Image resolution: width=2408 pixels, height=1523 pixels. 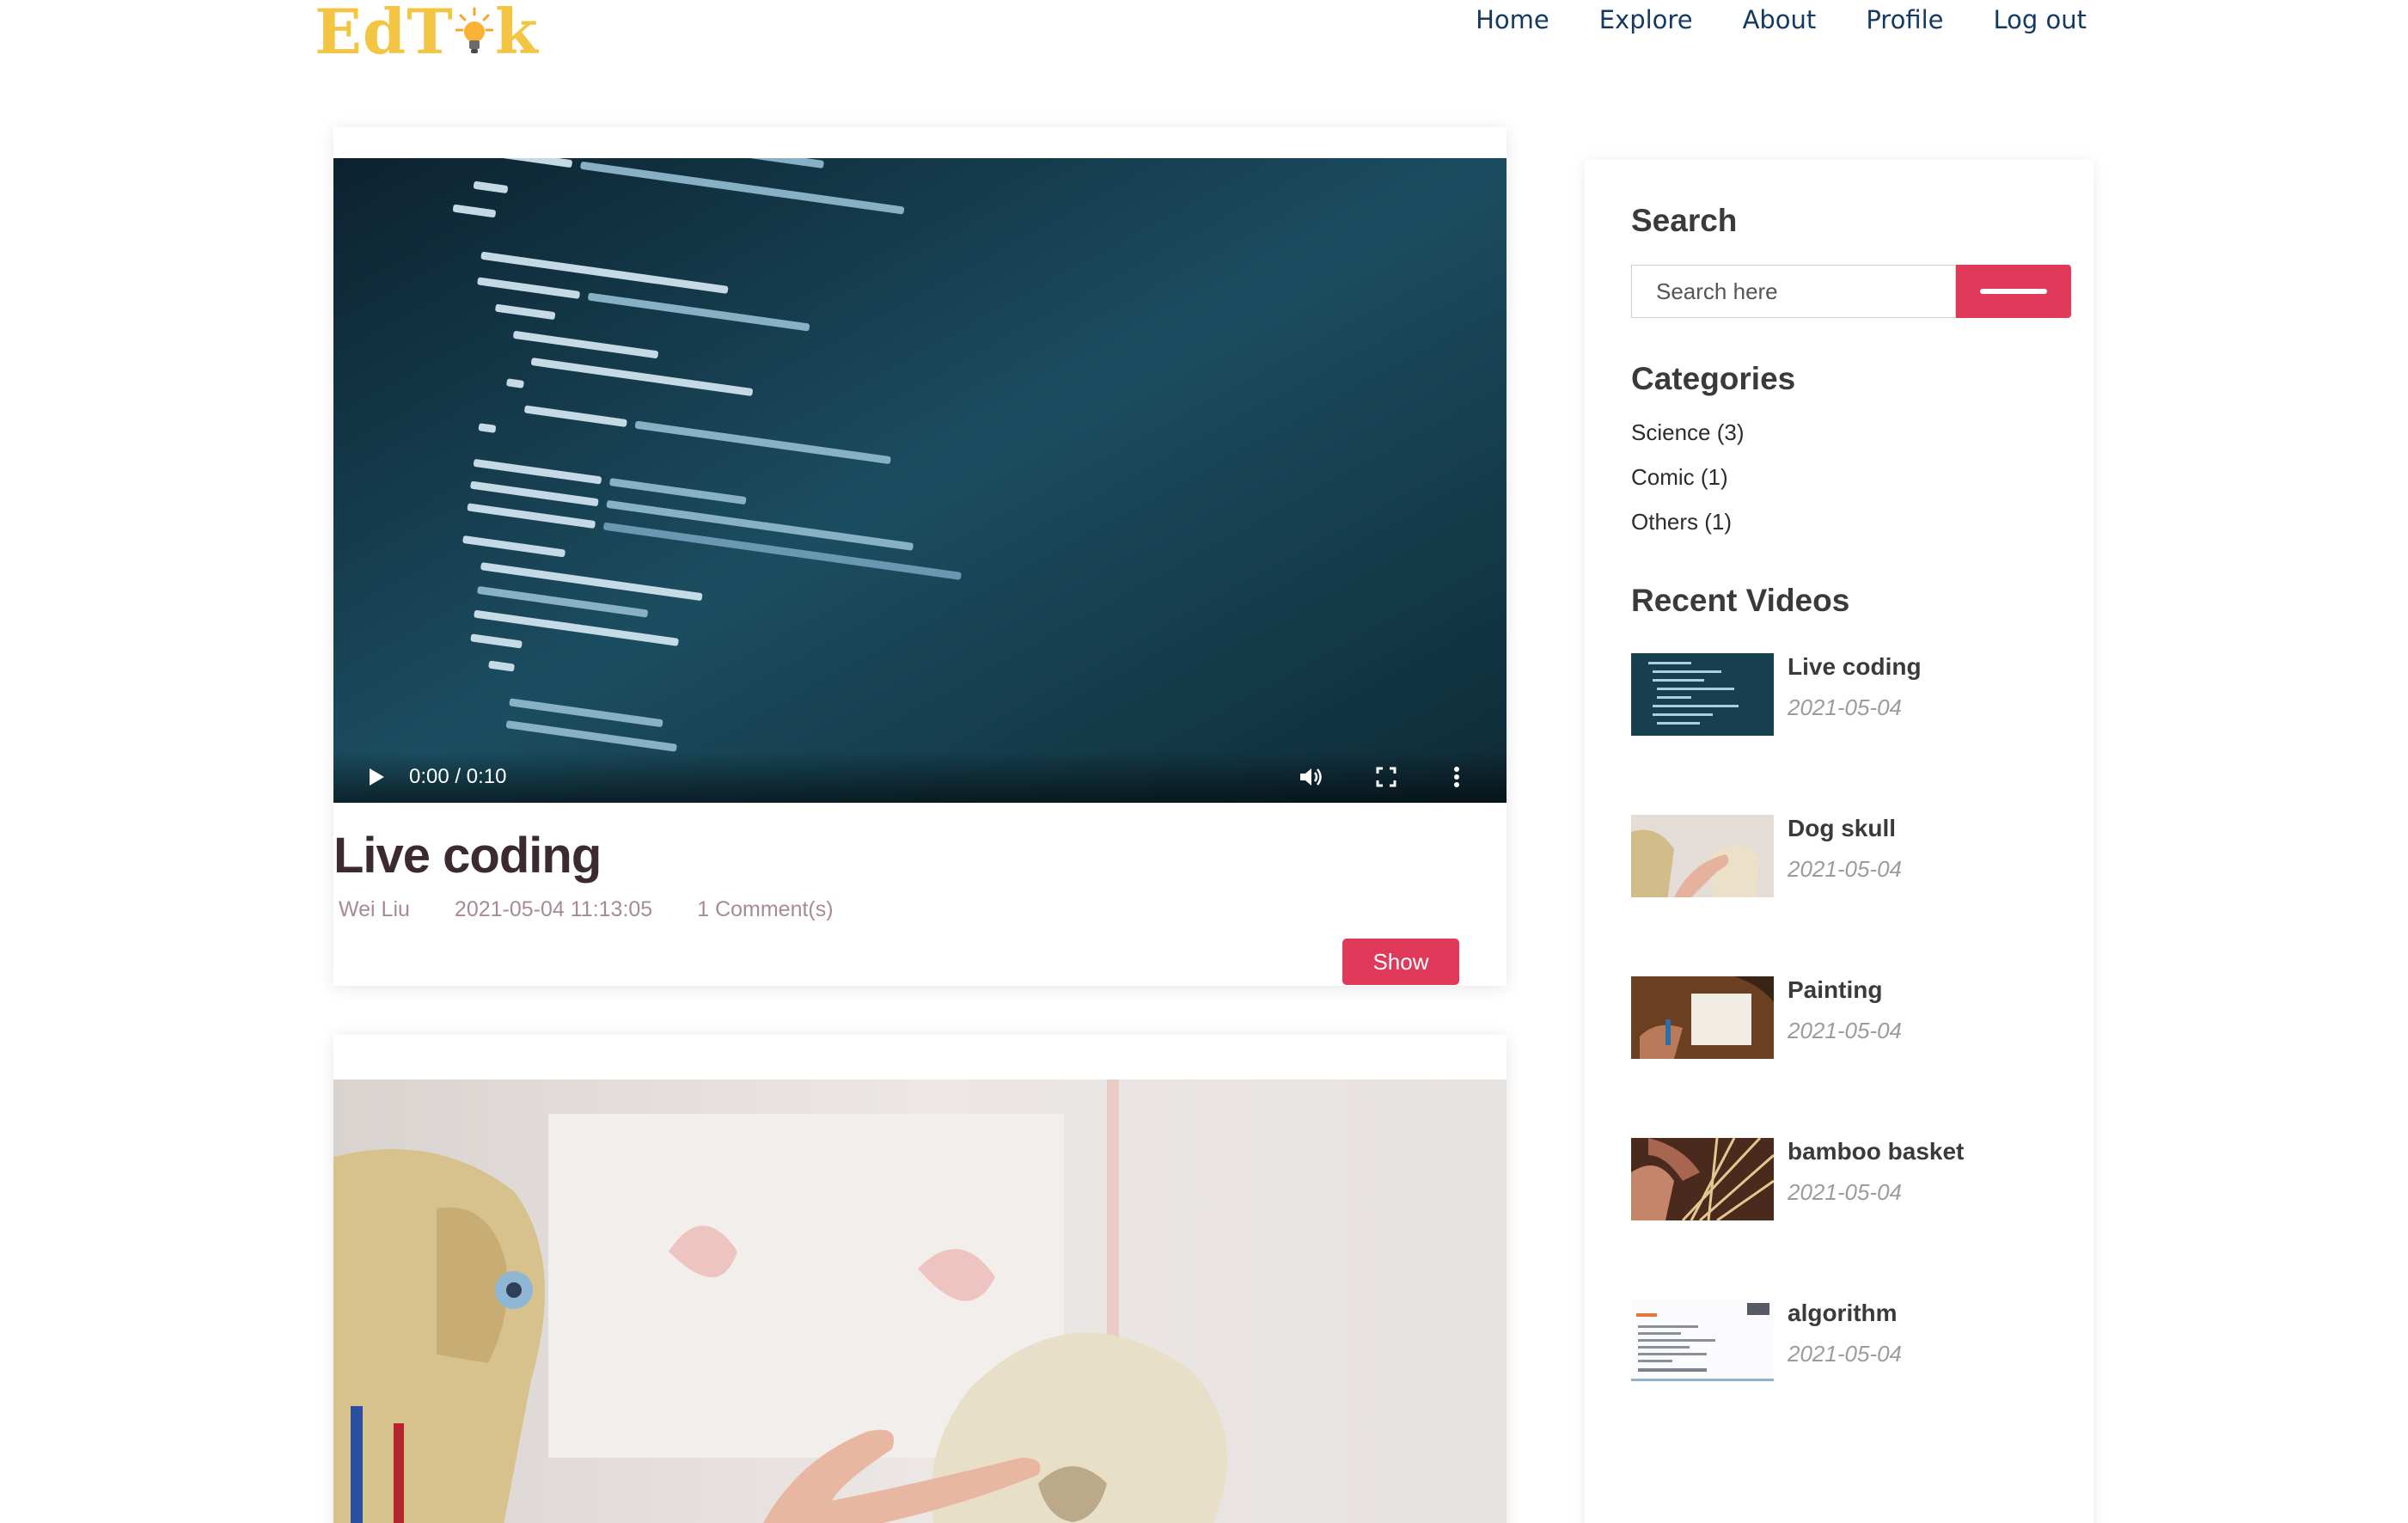 I want to click on lightbulb-icon, so click(x=474, y=31).